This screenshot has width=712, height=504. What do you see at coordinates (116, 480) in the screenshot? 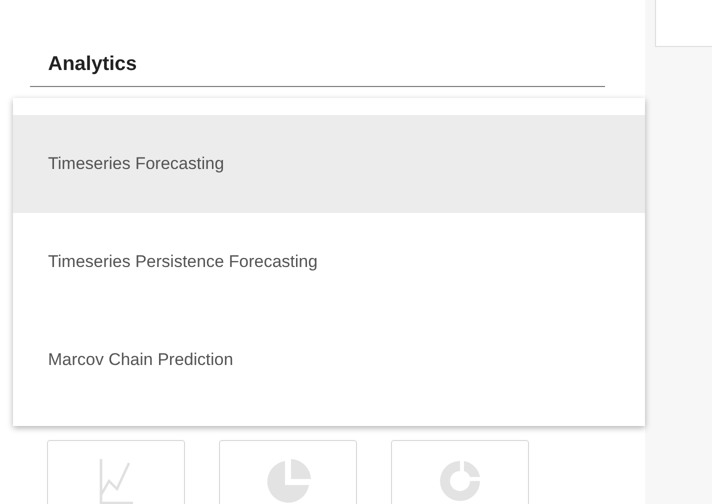
I see `line-chart-icon` at bounding box center [116, 480].